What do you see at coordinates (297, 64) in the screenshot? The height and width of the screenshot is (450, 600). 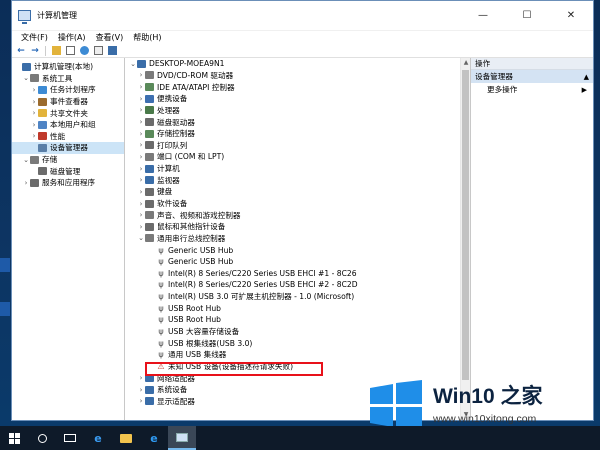 I see `device-tree-root: ⌄ DESKTOP-MOEA9N1` at bounding box center [297, 64].